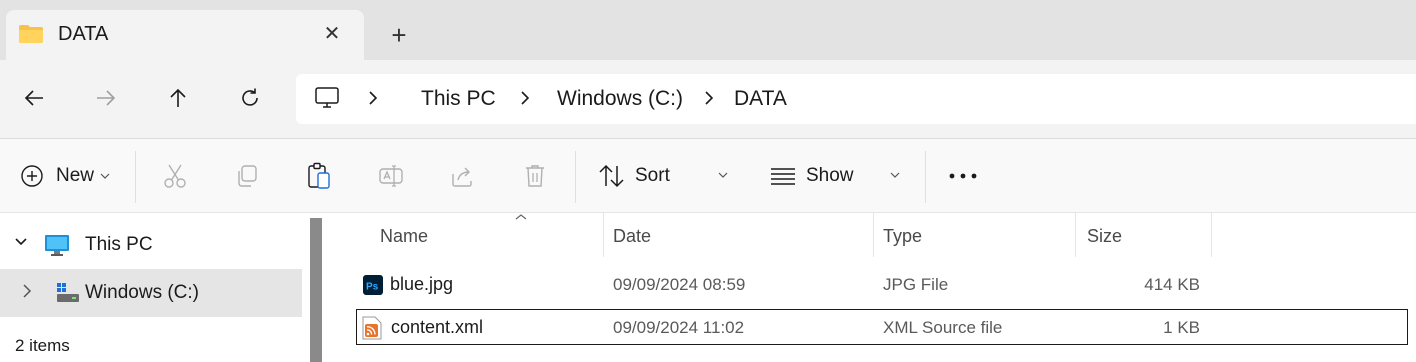 The image size is (1416, 362). What do you see at coordinates (652, 175) in the screenshot?
I see `sort-label: Sort` at bounding box center [652, 175].